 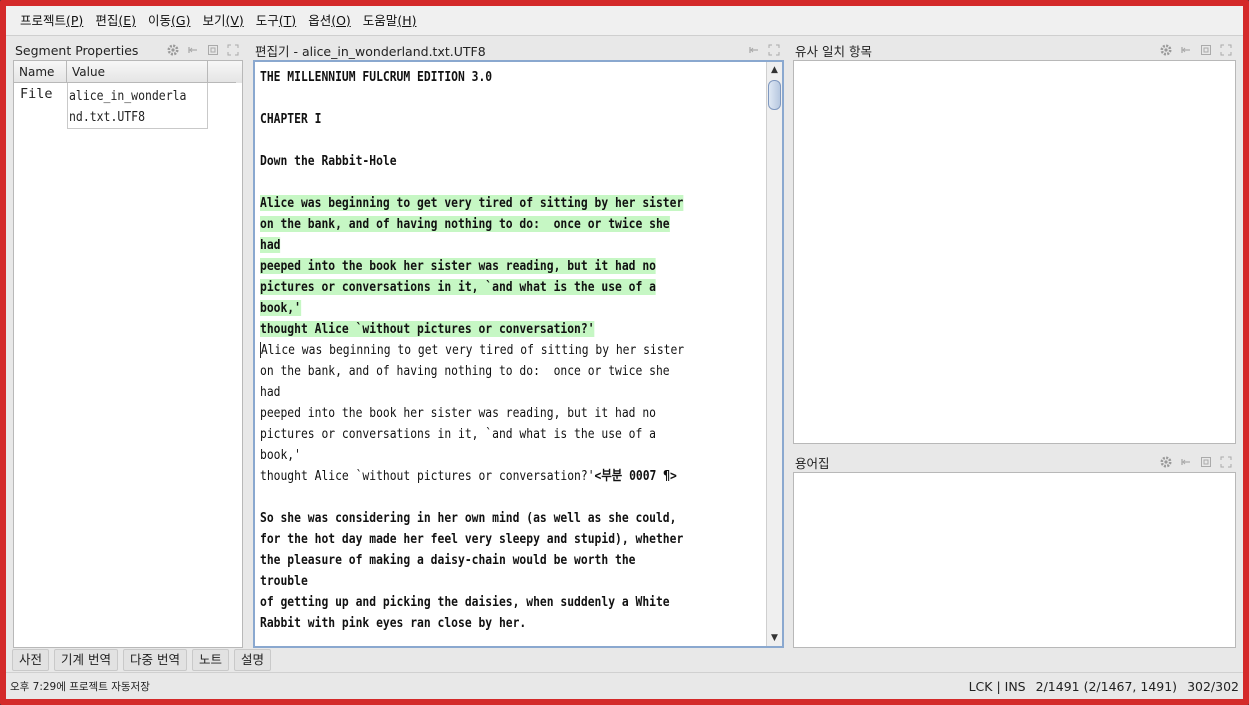 I want to click on menu-options: 옵션(O), so click(x=329, y=21).